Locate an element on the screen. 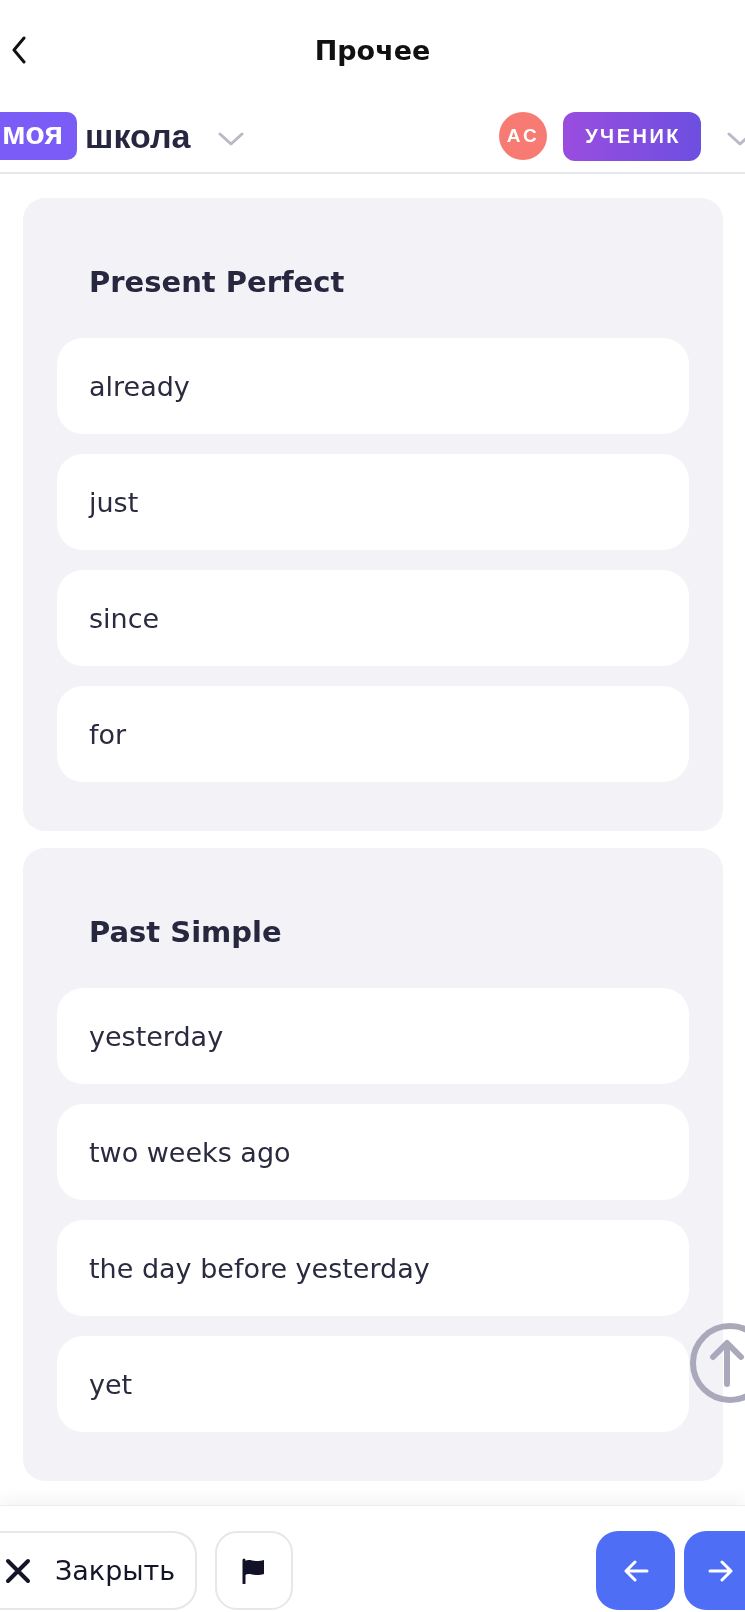  chevron-left-icon is located at coordinates (19, 50).